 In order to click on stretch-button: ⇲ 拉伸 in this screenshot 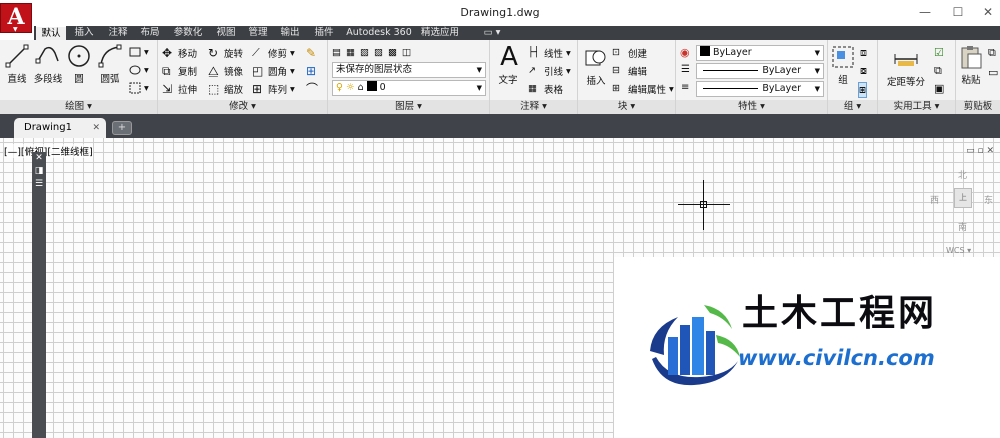, I will do `click(179, 89)`.